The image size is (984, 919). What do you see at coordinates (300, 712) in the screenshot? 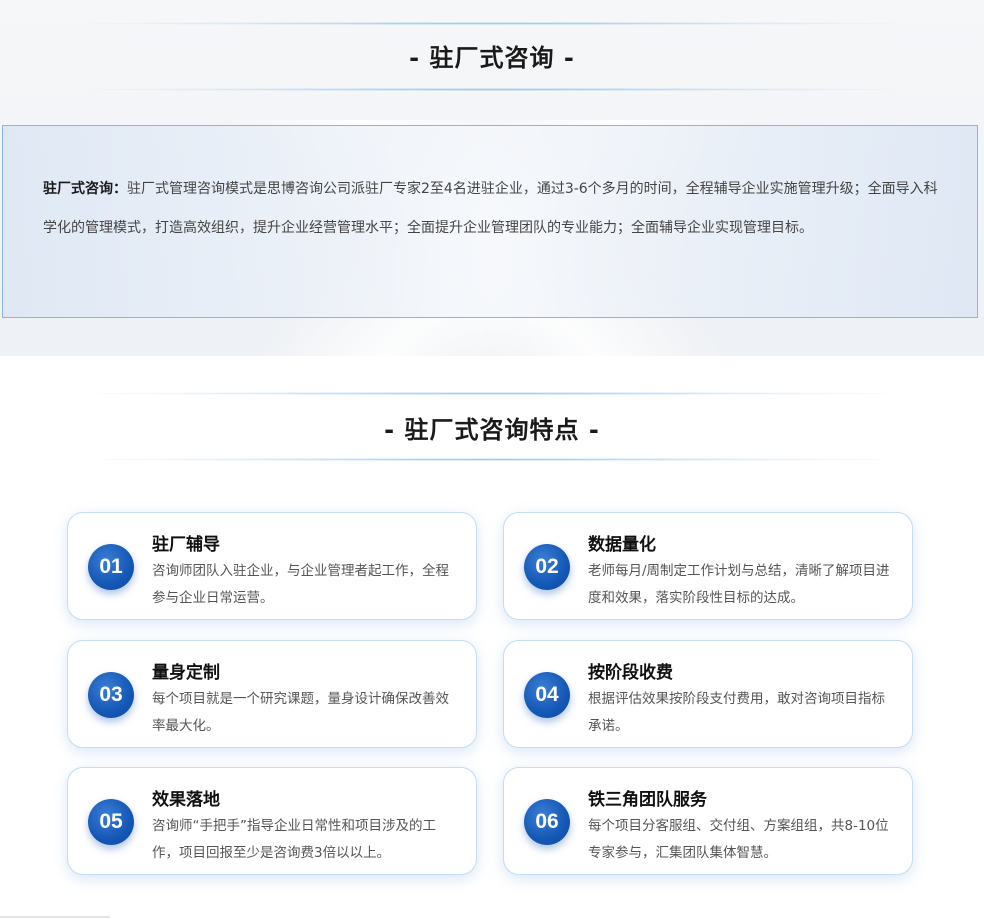
I see `card-description: 每个项目就是一个研究课题，量身设计确保改善效率最大化。` at bounding box center [300, 712].